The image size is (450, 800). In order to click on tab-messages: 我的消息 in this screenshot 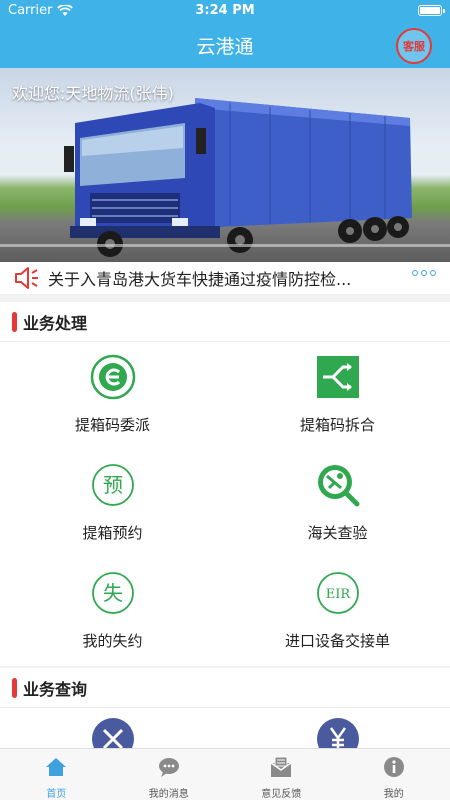, I will do `click(169, 774)`.